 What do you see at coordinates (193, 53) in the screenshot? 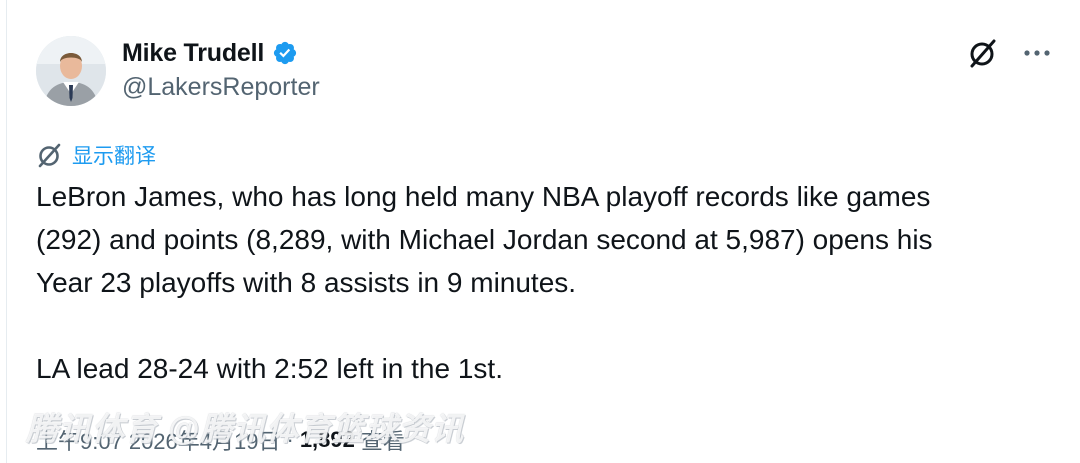
I see `display-name: Mike Trudell` at bounding box center [193, 53].